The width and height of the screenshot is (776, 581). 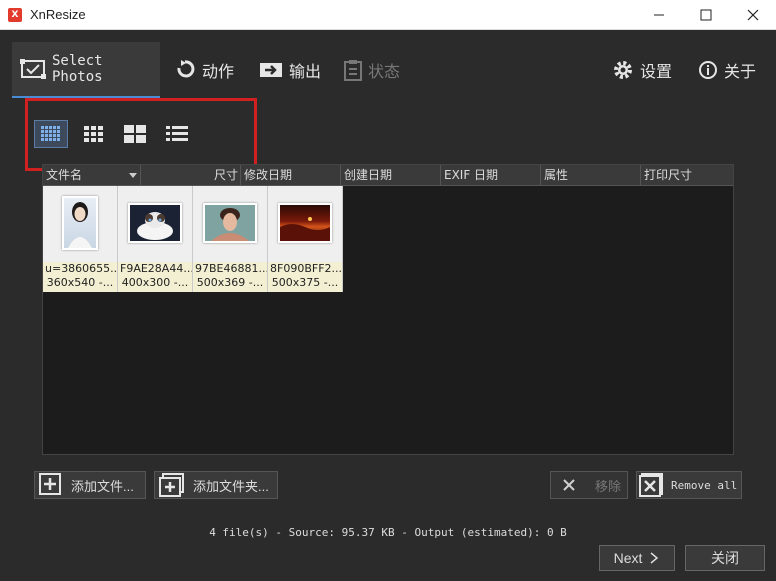 I want to click on maximize-icon, so click(x=706, y=15).